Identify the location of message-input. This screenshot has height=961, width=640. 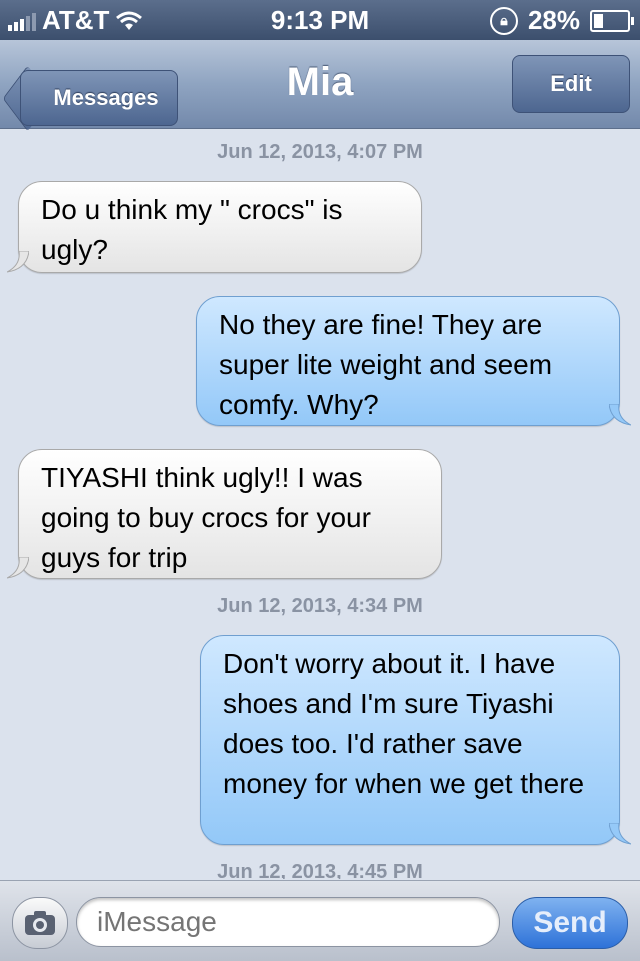
(288, 922).